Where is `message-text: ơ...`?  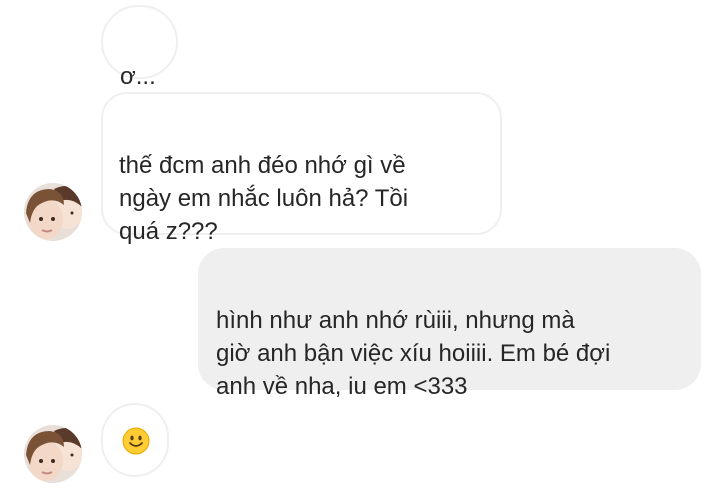
message-text: ơ... is located at coordinates (138, 76).